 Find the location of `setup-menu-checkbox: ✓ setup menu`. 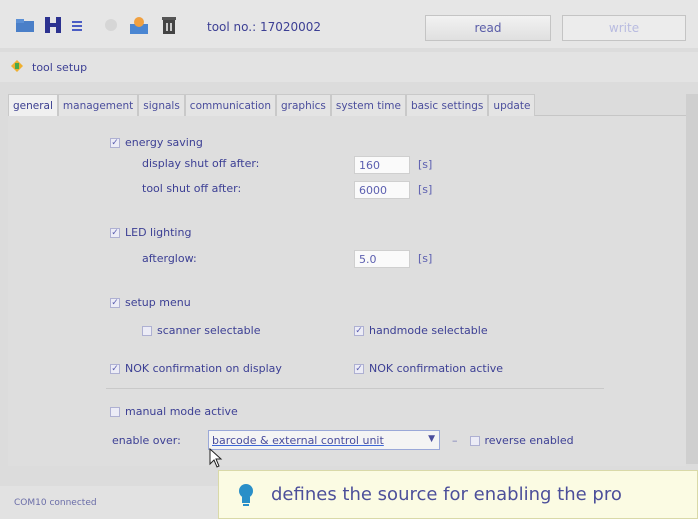

setup-menu-checkbox: ✓ setup menu is located at coordinates (150, 302).